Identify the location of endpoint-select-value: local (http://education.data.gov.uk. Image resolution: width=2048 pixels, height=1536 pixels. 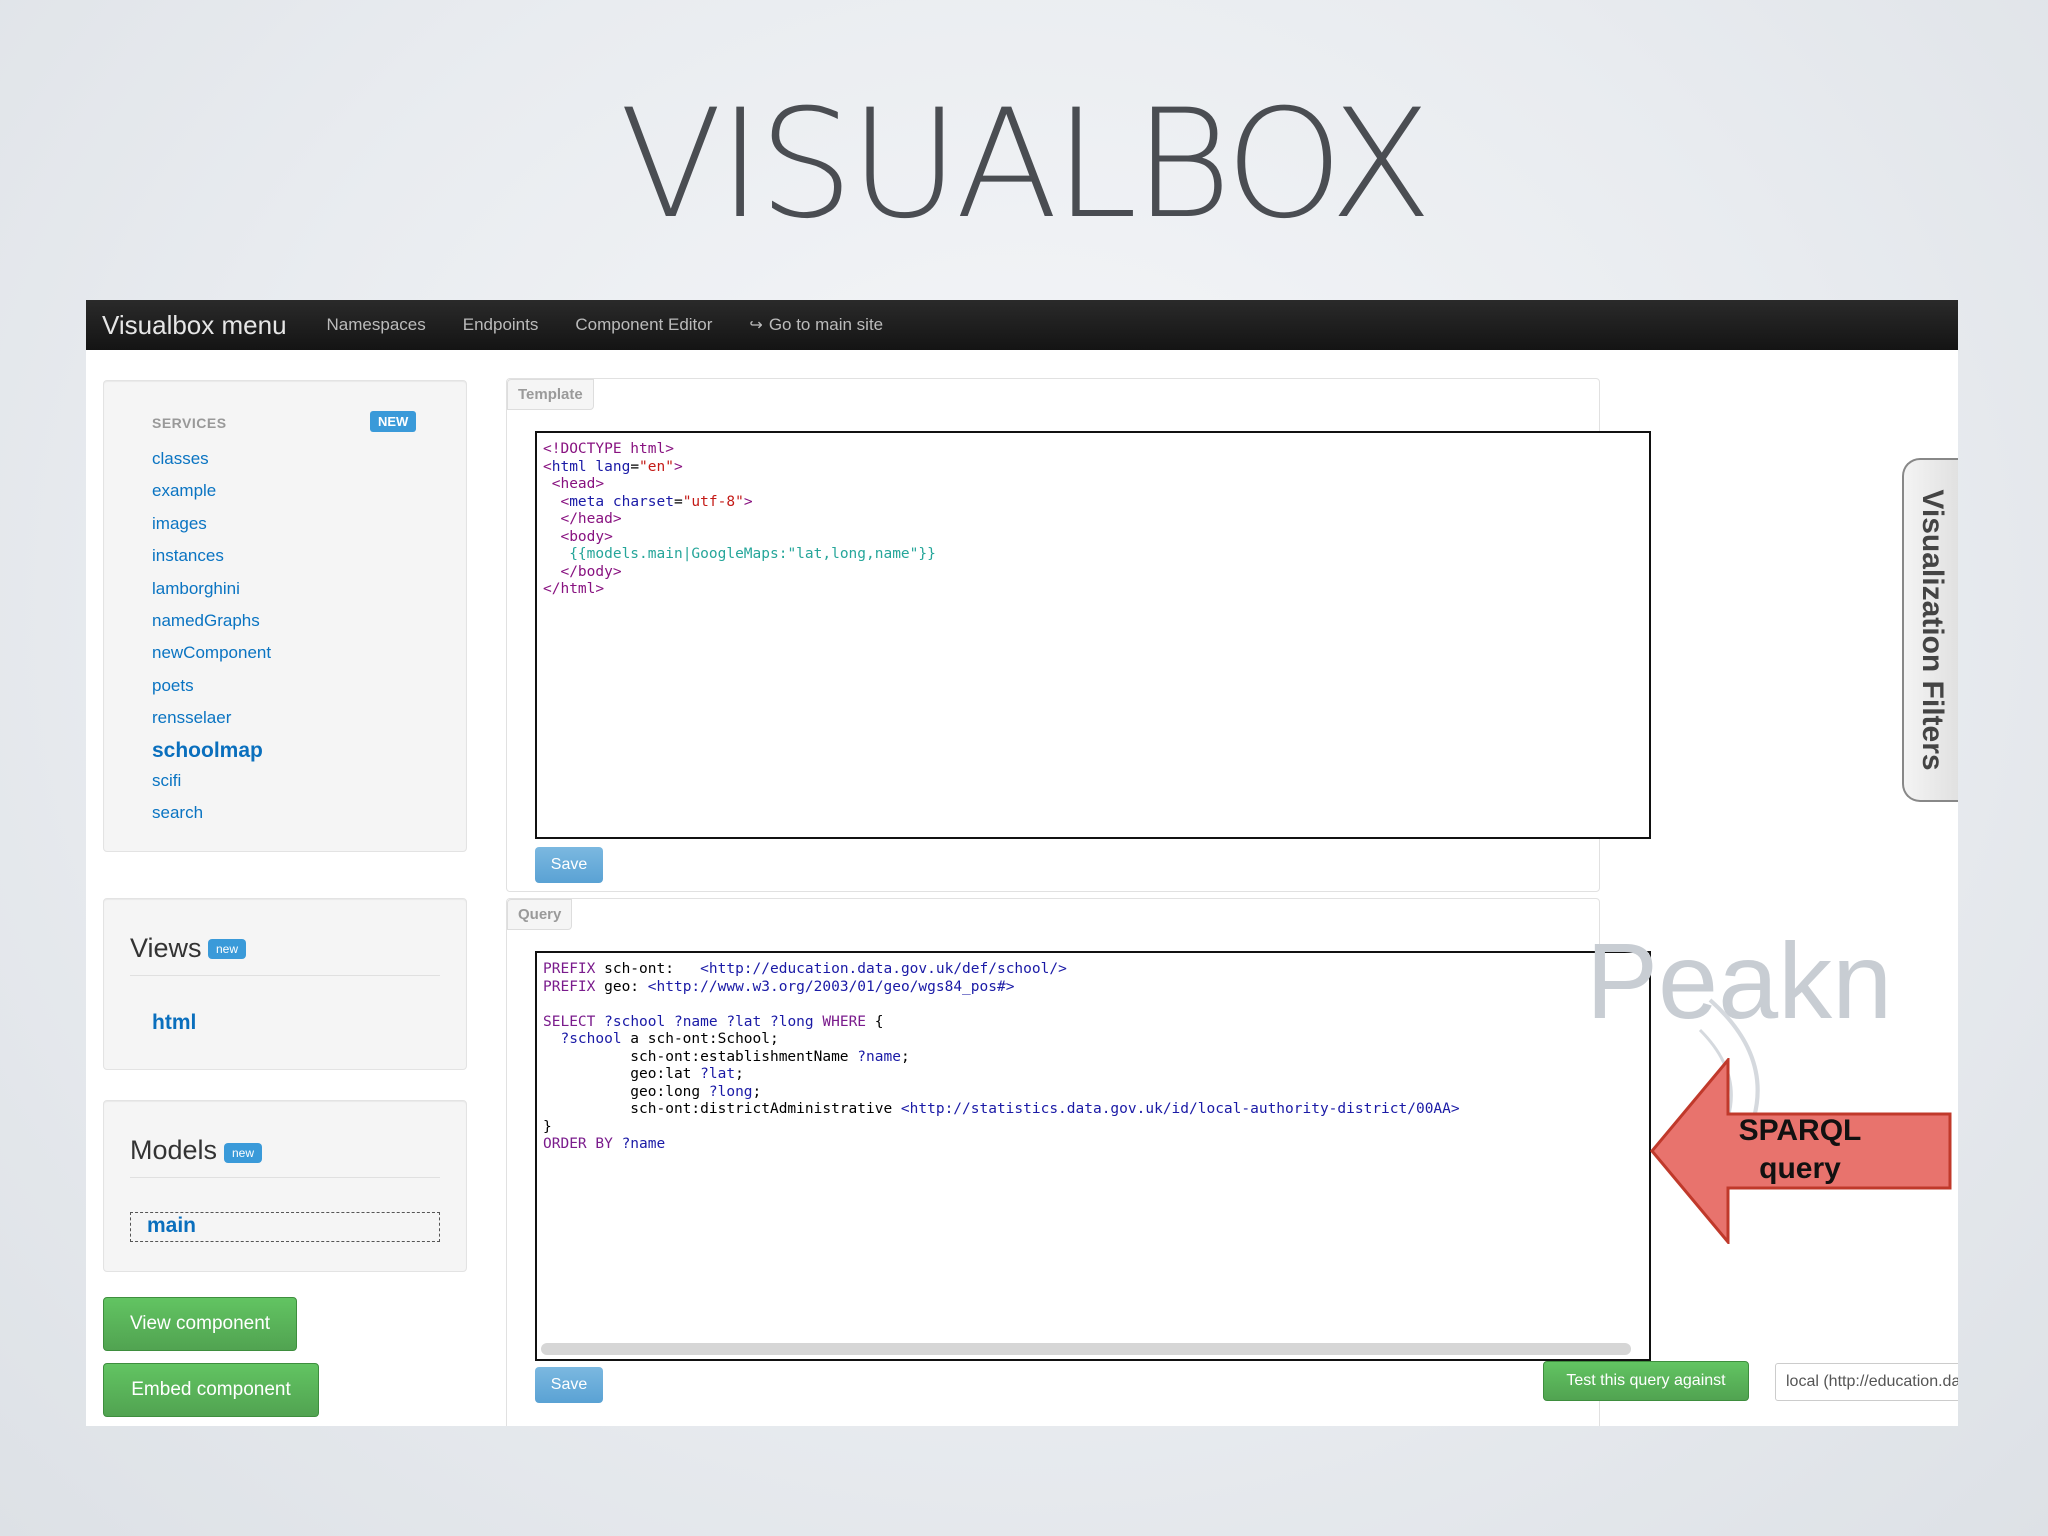
(1872, 1381).